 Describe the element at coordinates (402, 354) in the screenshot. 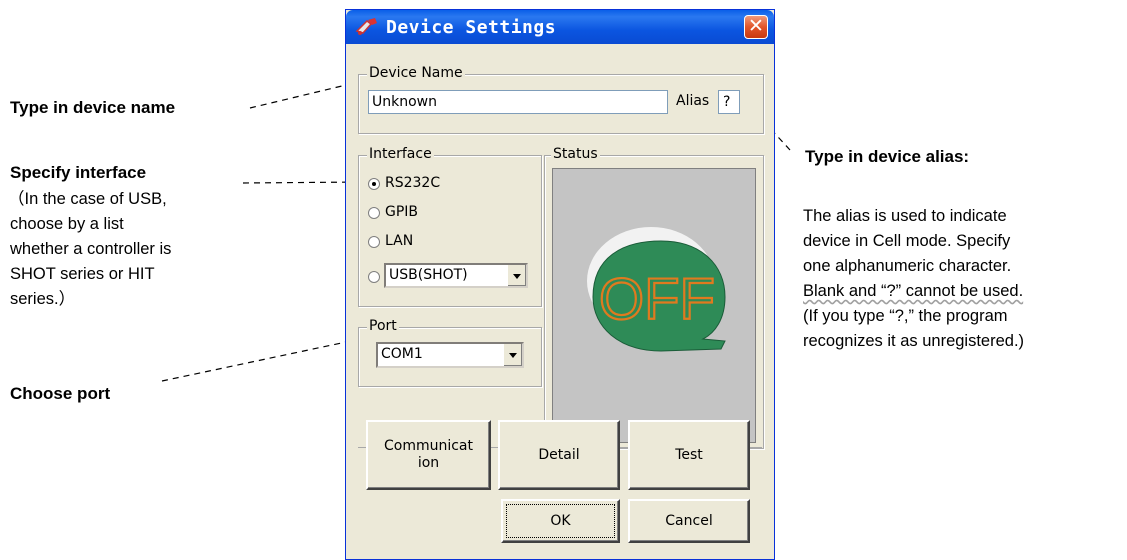

I see `port-value: COM1` at that location.